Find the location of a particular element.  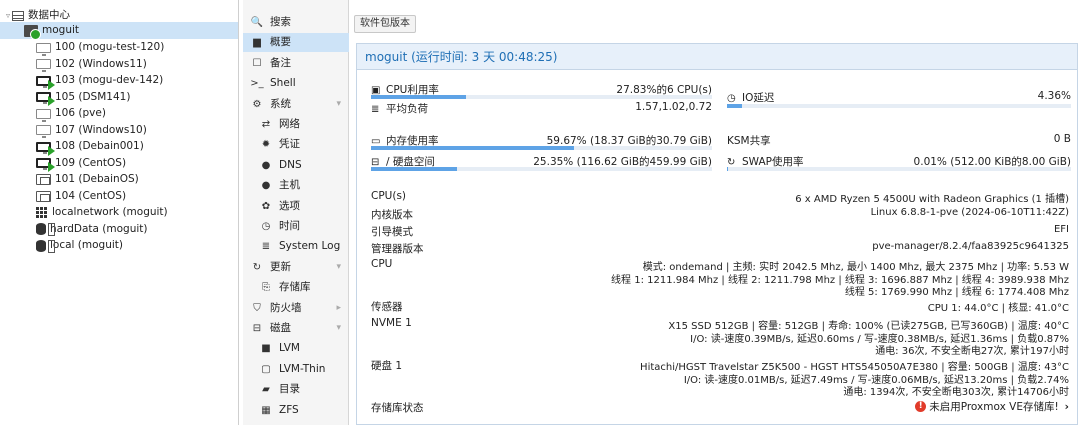

repository-status: ! 未启用Proxmox VE存储库! › is located at coordinates (992, 406).